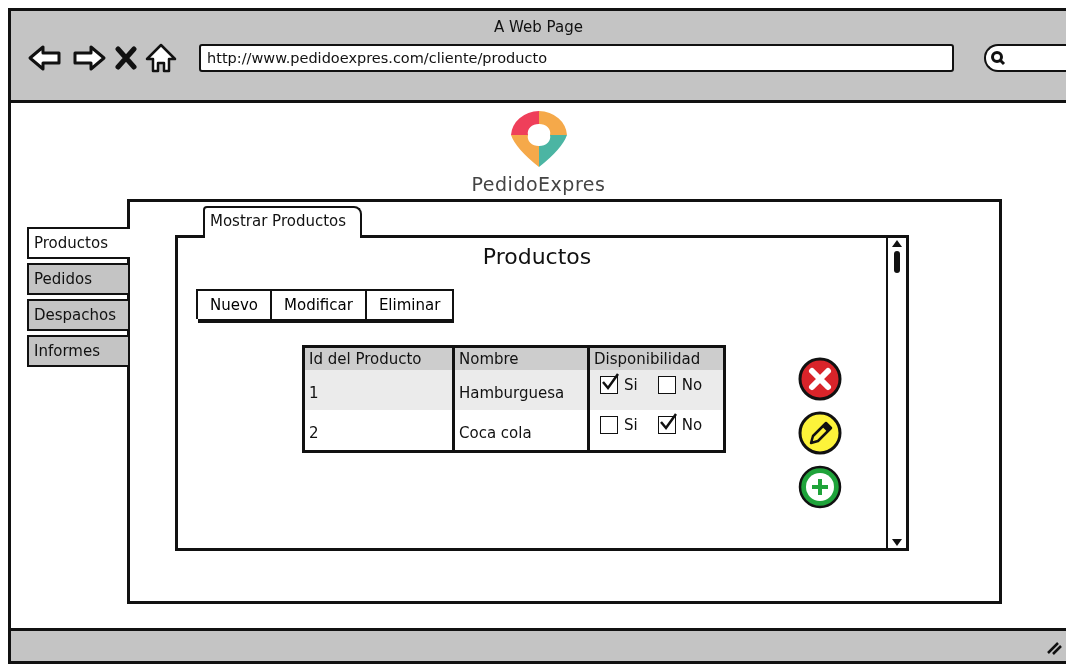  Describe the element at coordinates (576, 58) in the screenshot. I see `url-field: http://www.pedidoexpres.com/cliente/producto` at that location.